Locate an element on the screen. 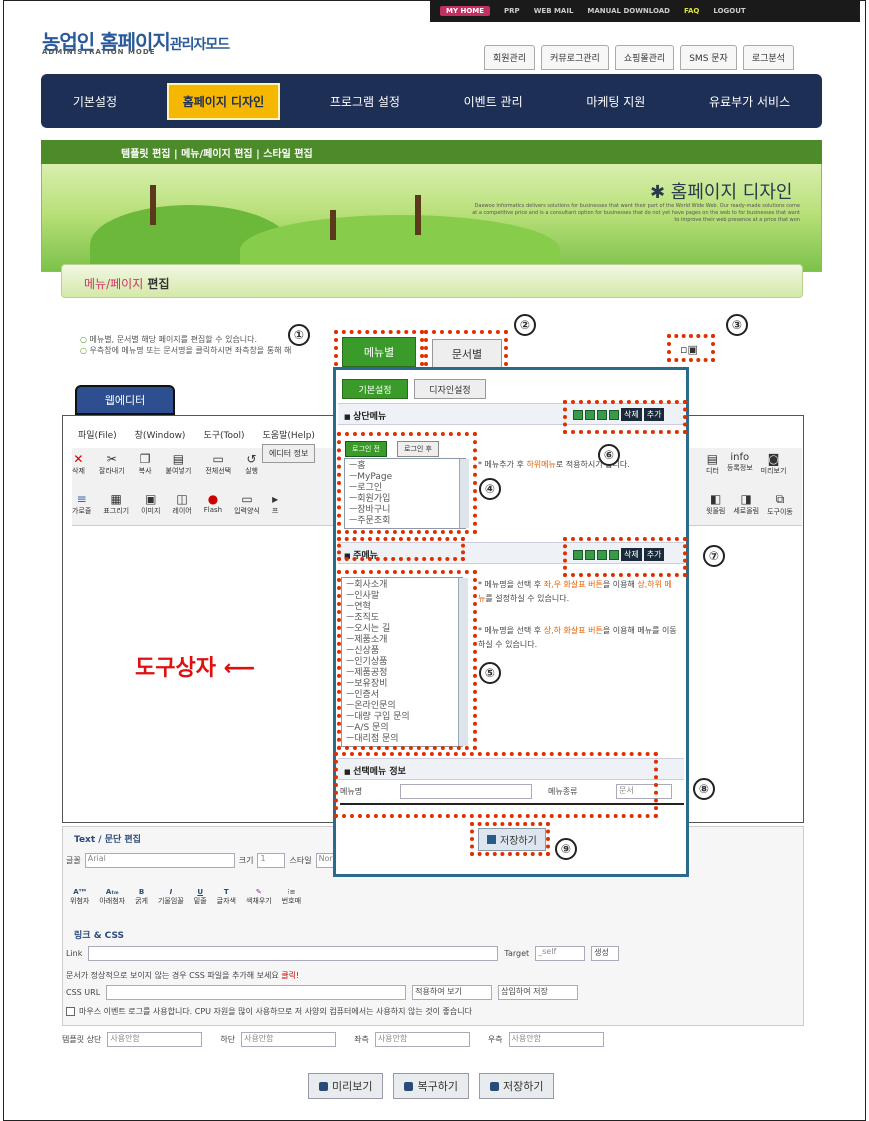 This screenshot has width=869, height=1121. section-title-b: 편집 is located at coordinates (156, 284).